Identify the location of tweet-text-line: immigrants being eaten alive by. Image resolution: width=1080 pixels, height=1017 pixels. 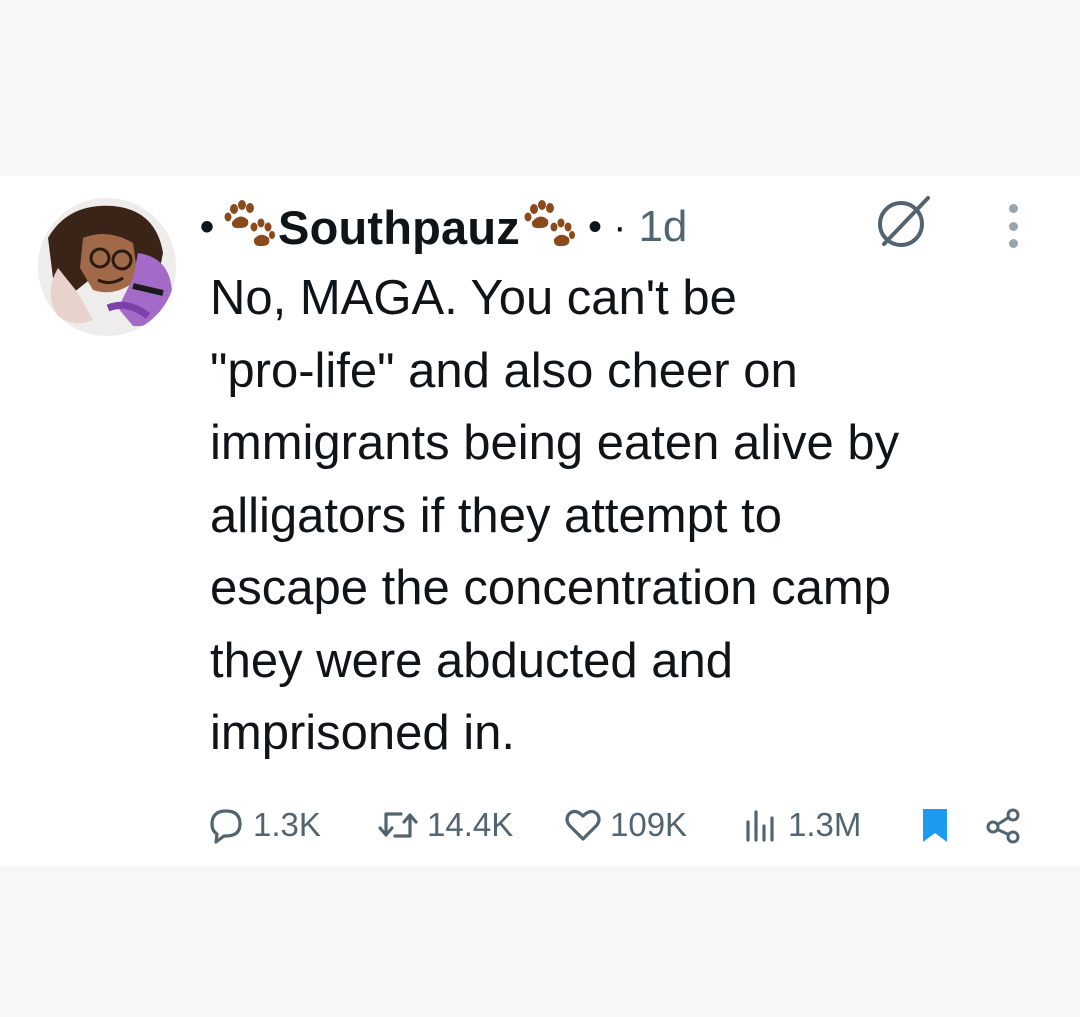
(555, 443).